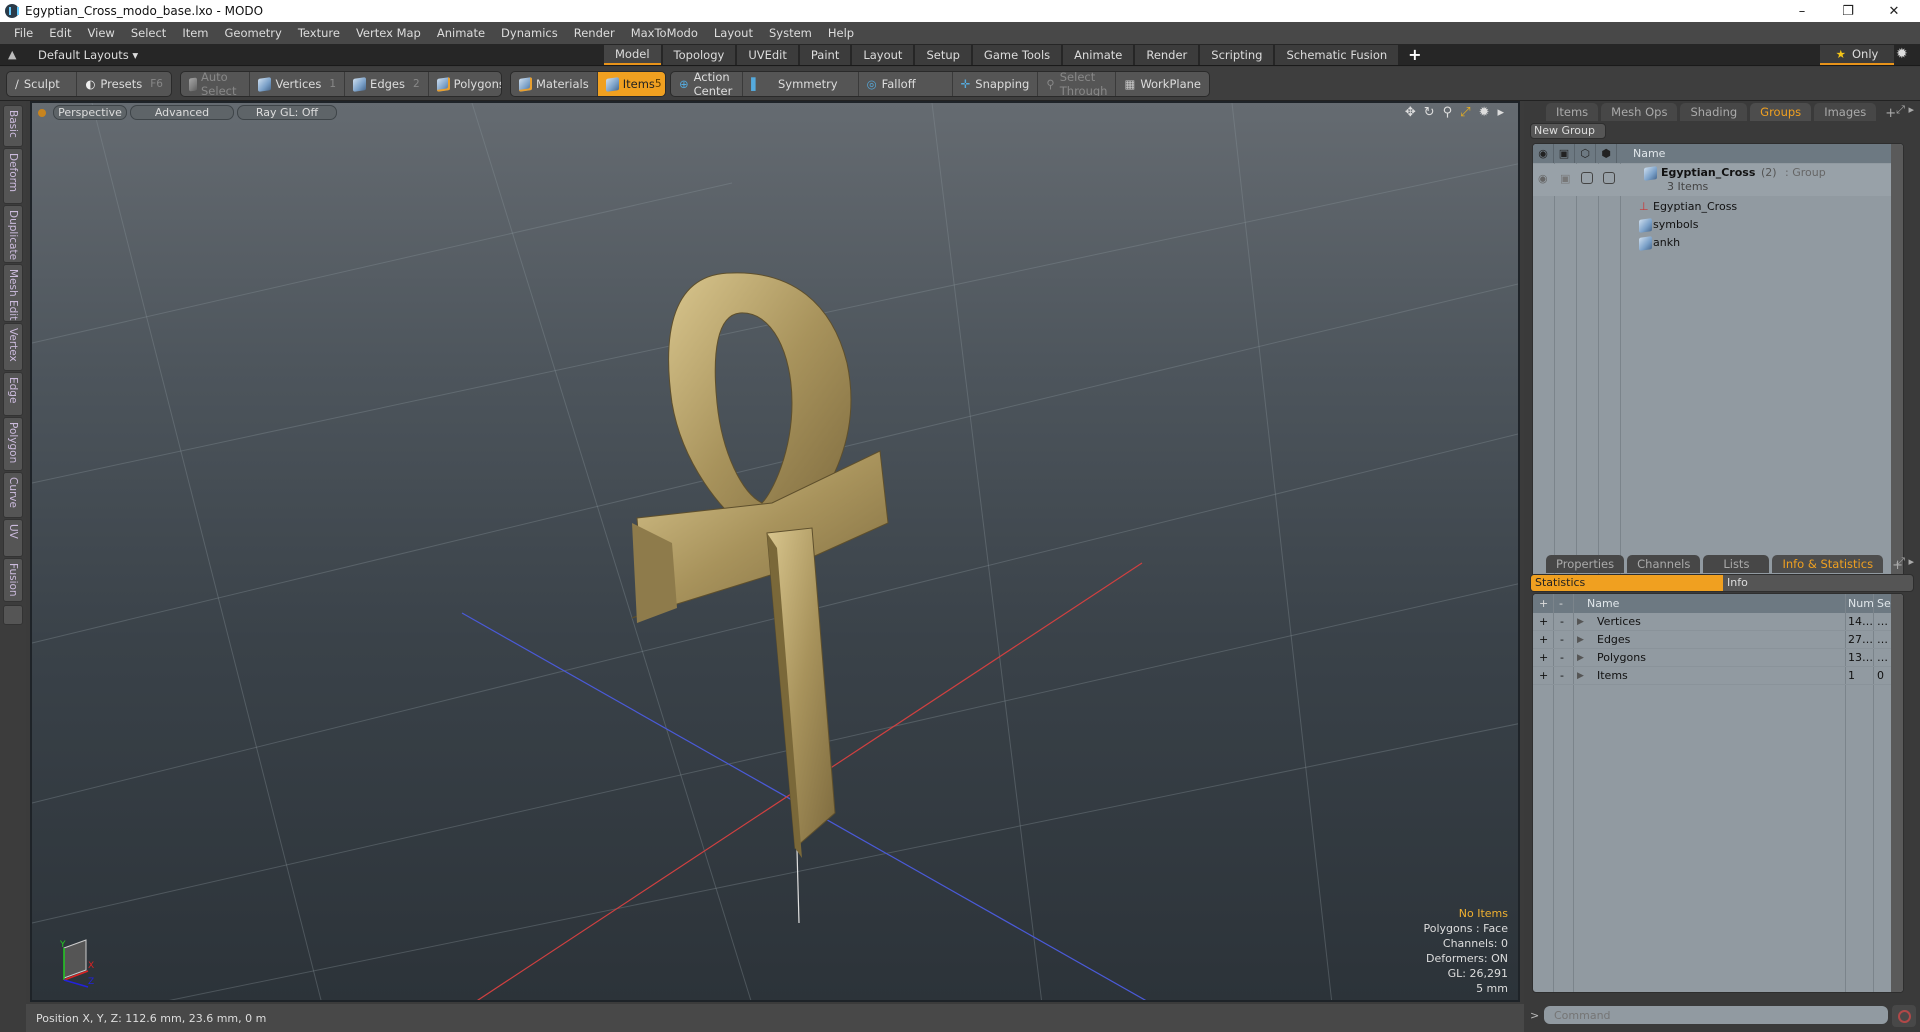 Image resolution: width=1920 pixels, height=1032 pixels. I want to click on menu-maxtomodo: MaxToModo, so click(664, 33).